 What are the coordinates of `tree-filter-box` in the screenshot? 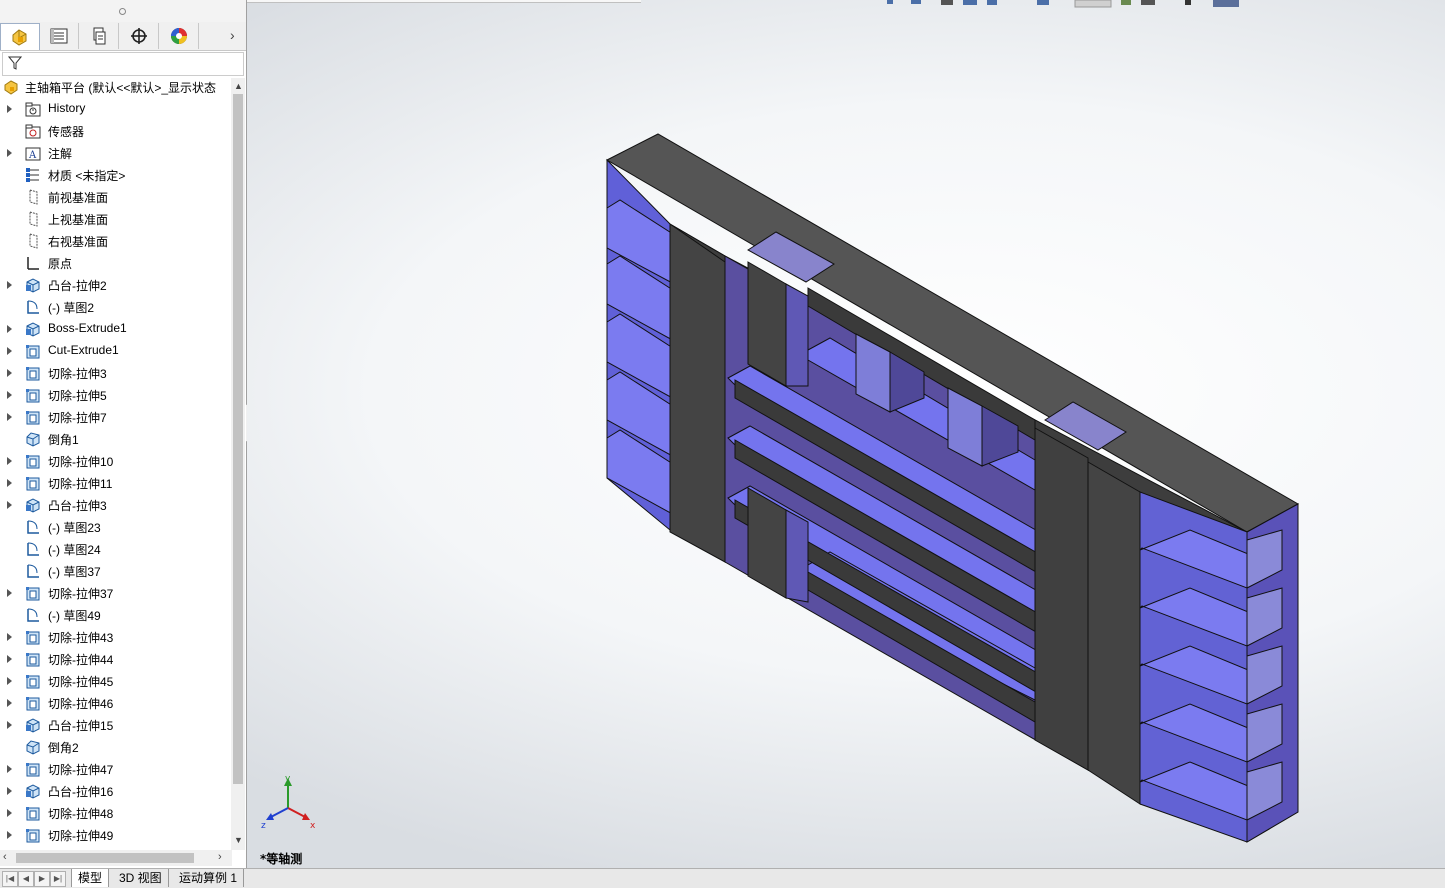 It's located at (123, 64).